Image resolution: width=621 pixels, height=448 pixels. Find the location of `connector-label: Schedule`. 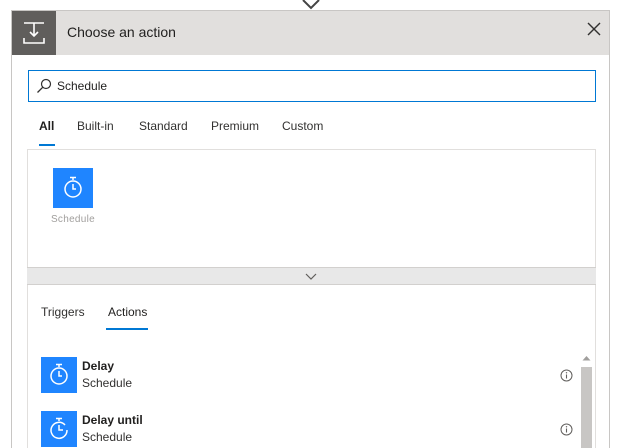

connector-label: Schedule is located at coordinates (73, 219).